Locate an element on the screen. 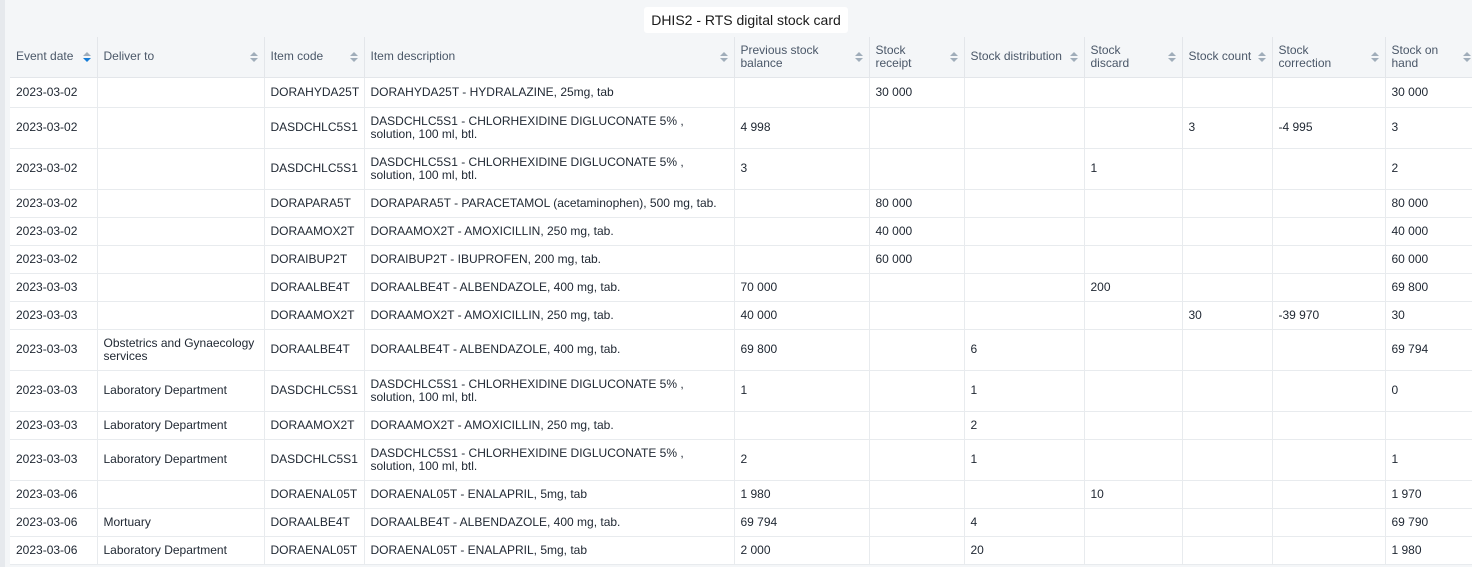 Image resolution: width=1472 pixels, height=567 pixels. cell-stock-on-hand: 60 000 is located at coordinates (1428, 259).